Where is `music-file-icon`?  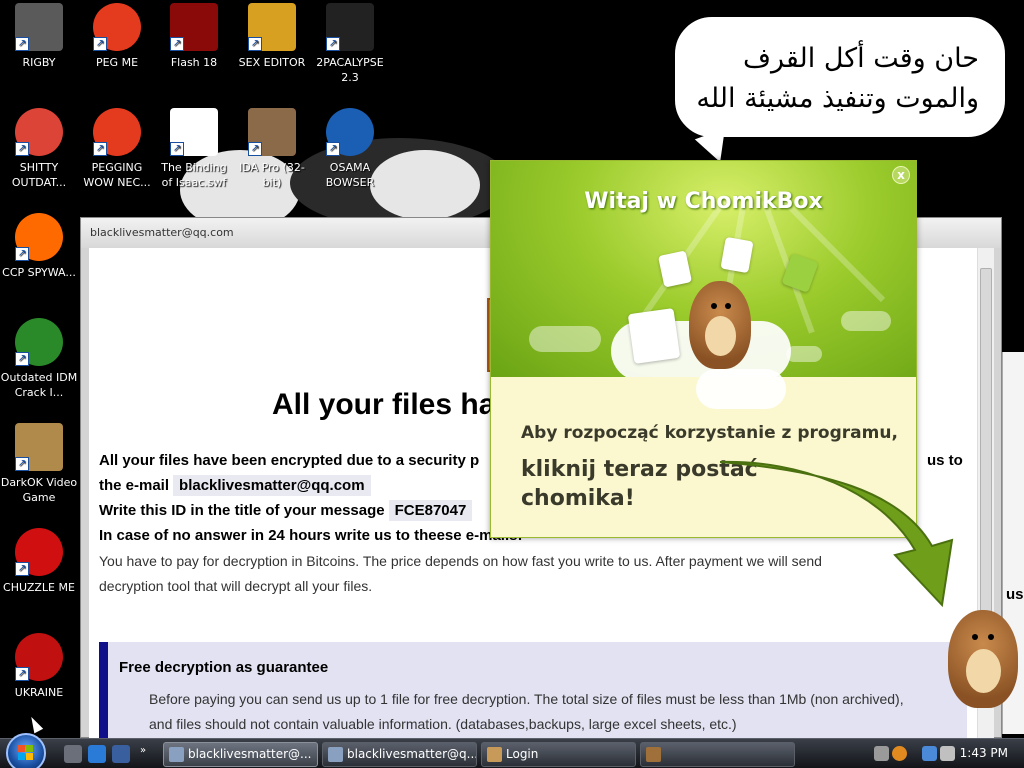 music-file-icon is located at coordinates (654, 336).